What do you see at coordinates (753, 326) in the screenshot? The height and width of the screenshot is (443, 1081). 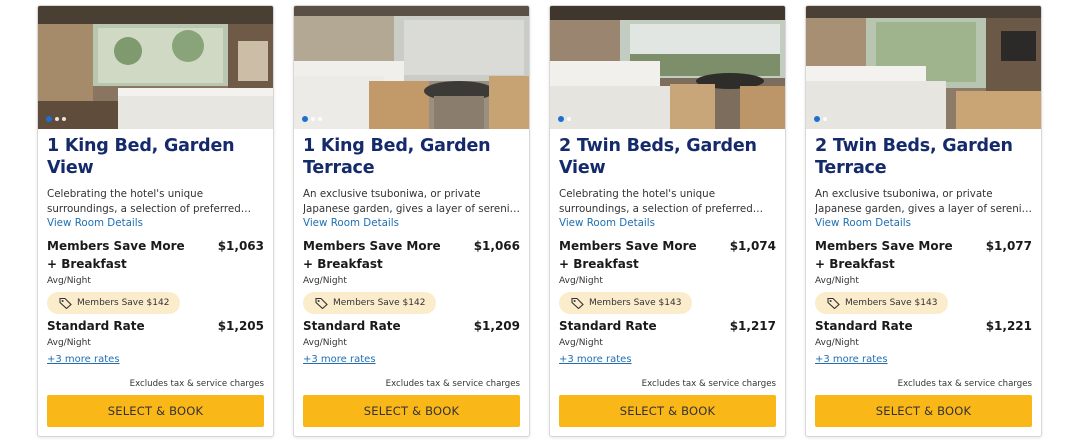 I see `standard-rate-price: $1,217` at bounding box center [753, 326].